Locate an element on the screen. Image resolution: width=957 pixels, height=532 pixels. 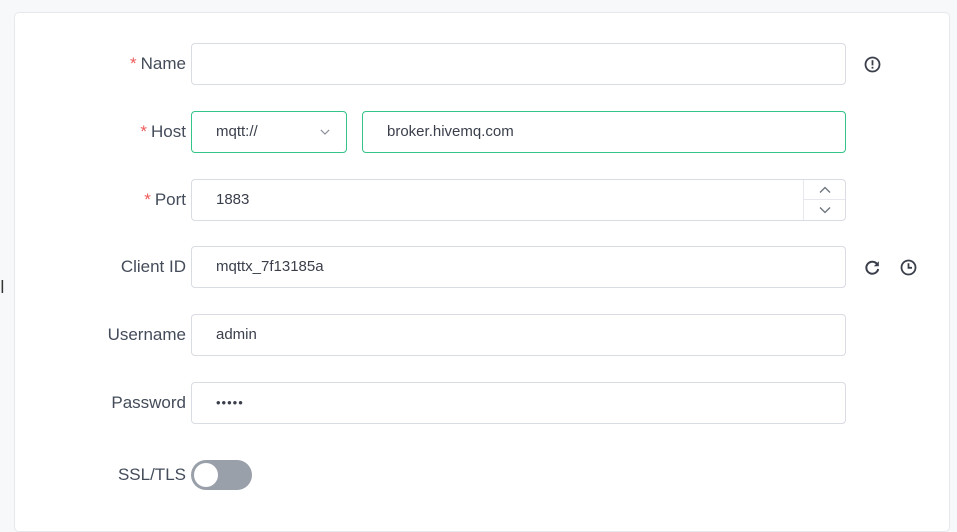
decrement-button is located at coordinates (824, 210).